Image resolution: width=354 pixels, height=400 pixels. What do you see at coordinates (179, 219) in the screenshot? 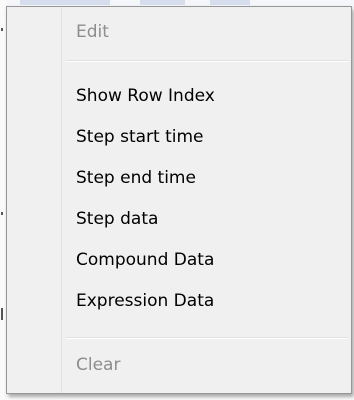
I see `menu-item-step-data: Step data` at bounding box center [179, 219].